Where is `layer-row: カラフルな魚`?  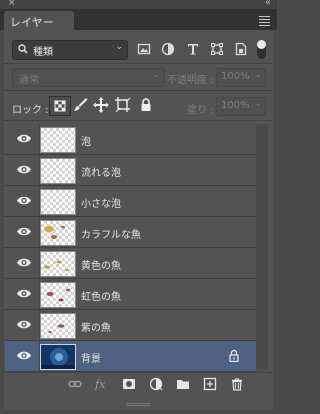
layer-row: カラフルな魚 is located at coordinates (130, 232).